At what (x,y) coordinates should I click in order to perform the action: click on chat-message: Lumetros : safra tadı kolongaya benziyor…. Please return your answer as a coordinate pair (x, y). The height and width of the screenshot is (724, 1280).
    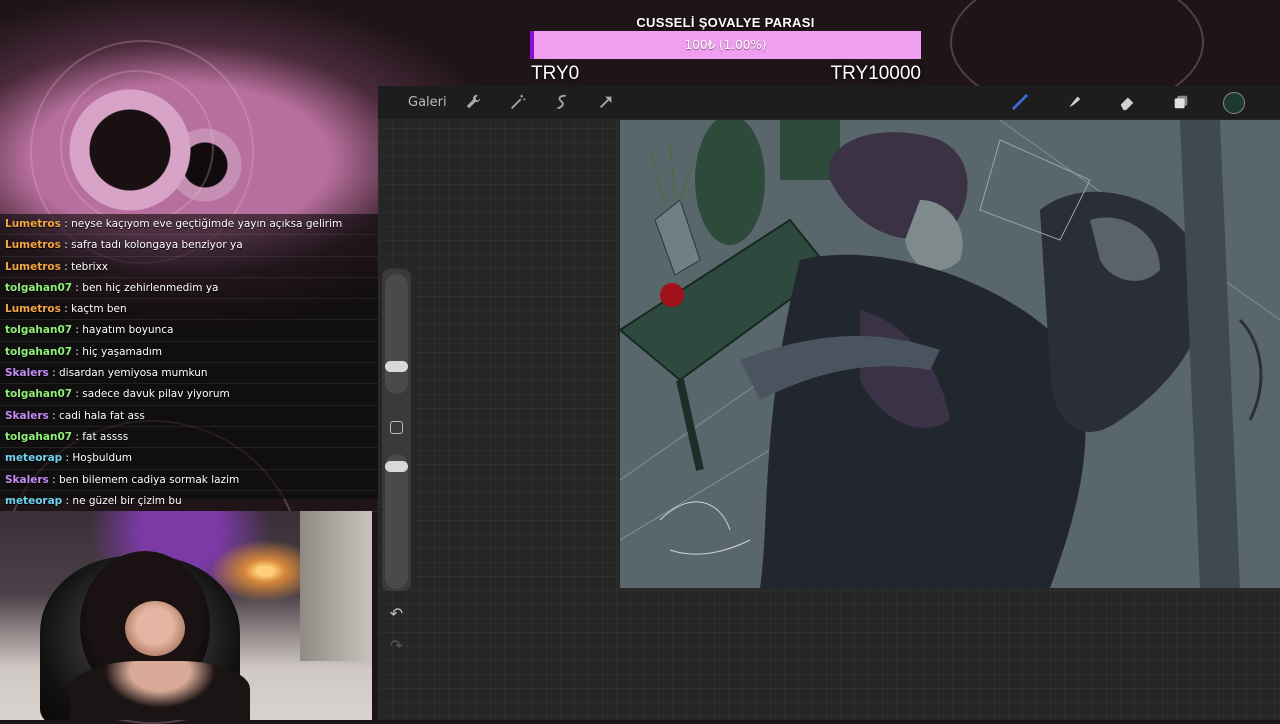
    Looking at the image, I should click on (189, 246).